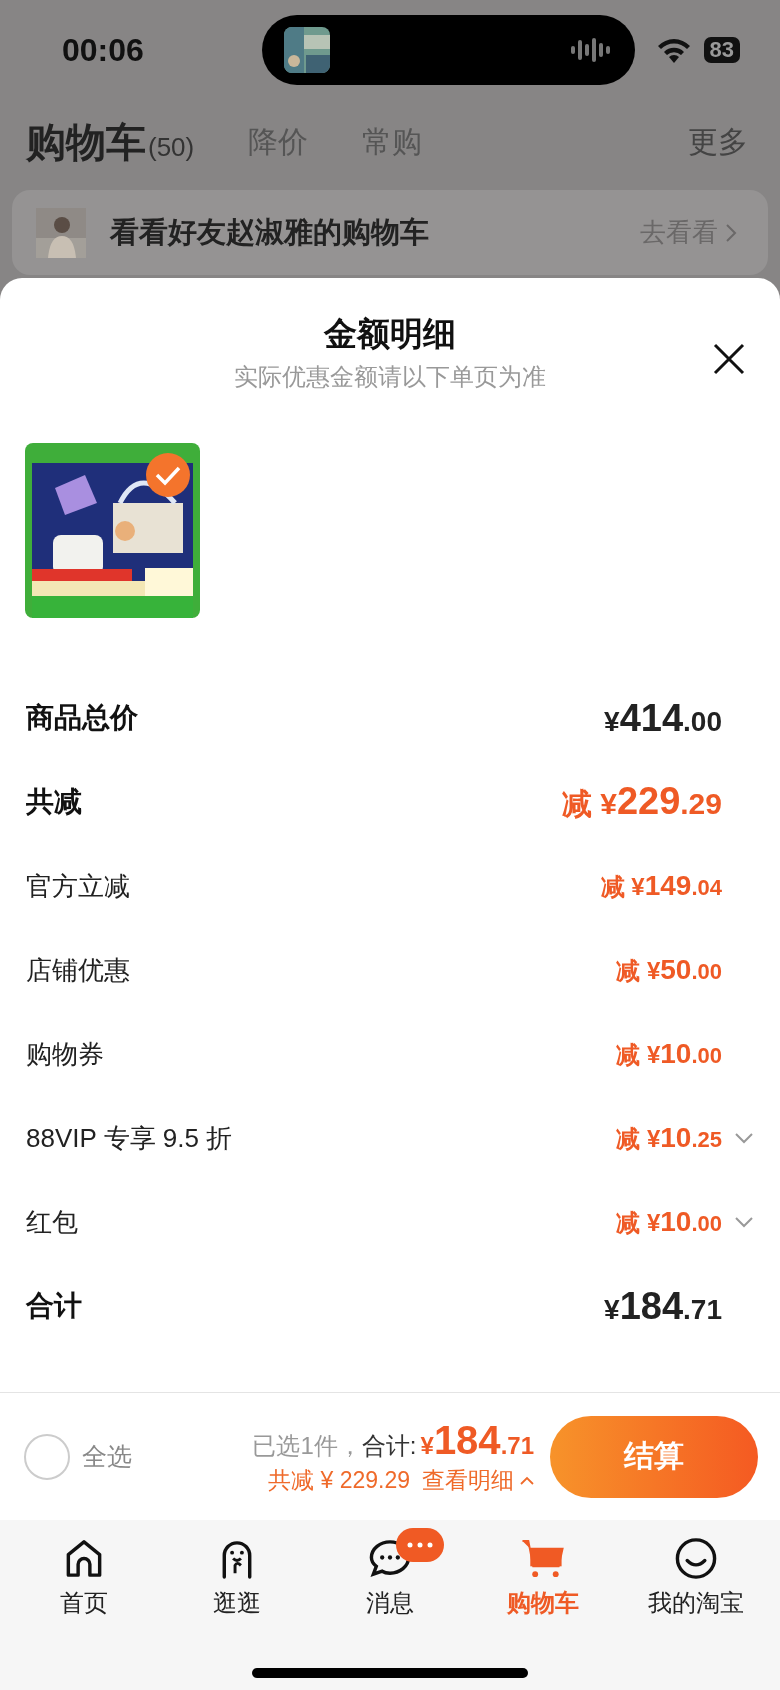  What do you see at coordinates (339, 1480) in the screenshot?
I see `saved-amount: 共减 ¥ 229.29` at bounding box center [339, 1480].